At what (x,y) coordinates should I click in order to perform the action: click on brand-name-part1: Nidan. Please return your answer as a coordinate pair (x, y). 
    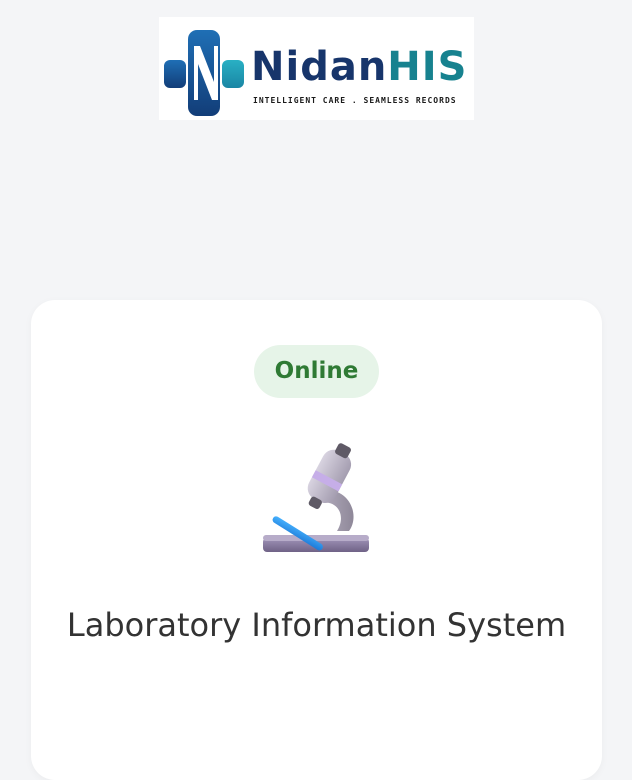
    Looking at the image, I should click on (319, 67).